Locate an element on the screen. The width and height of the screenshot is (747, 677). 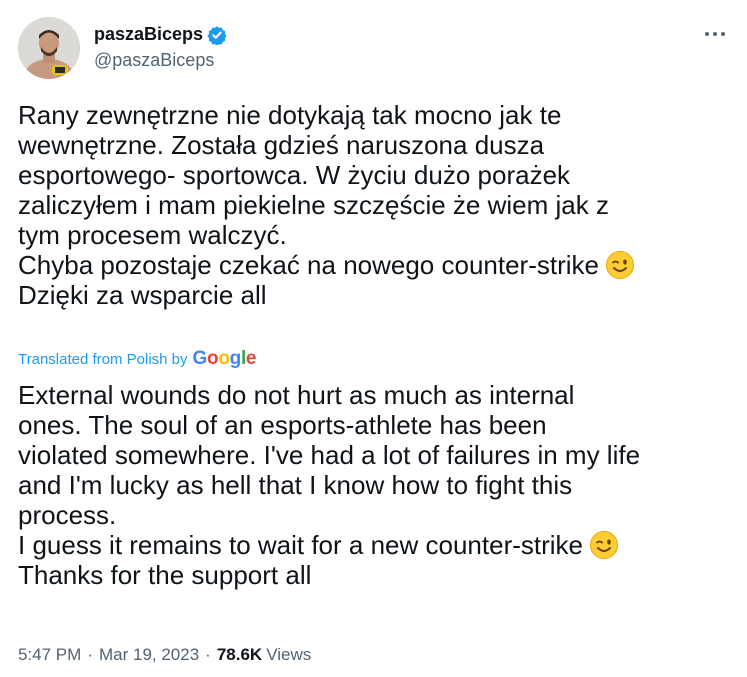
author-handle: @paszaBiceps is located at coordinates (154, 60).